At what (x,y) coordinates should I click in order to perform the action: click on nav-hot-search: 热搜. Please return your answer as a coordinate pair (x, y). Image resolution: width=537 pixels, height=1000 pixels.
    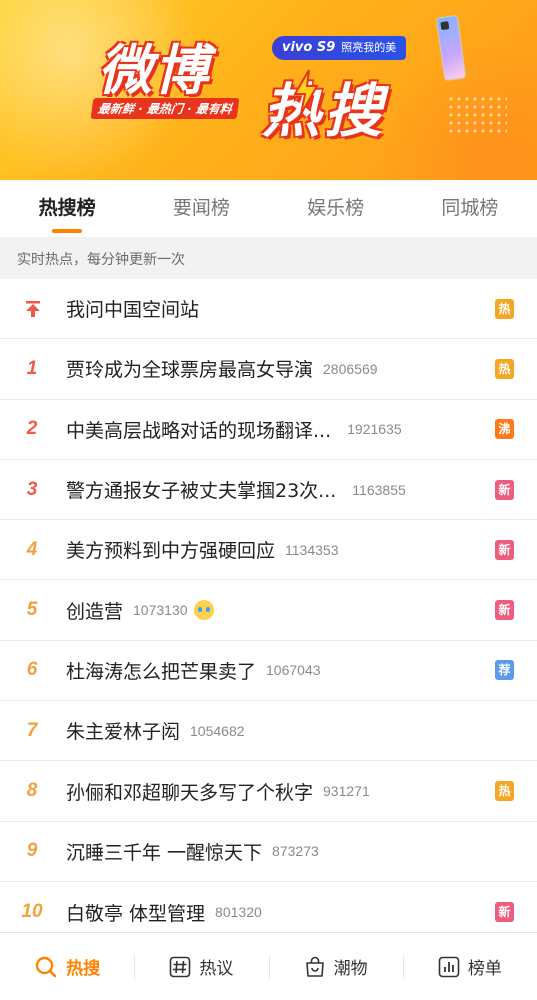
    Looking at the image, I should click on (67, 966).